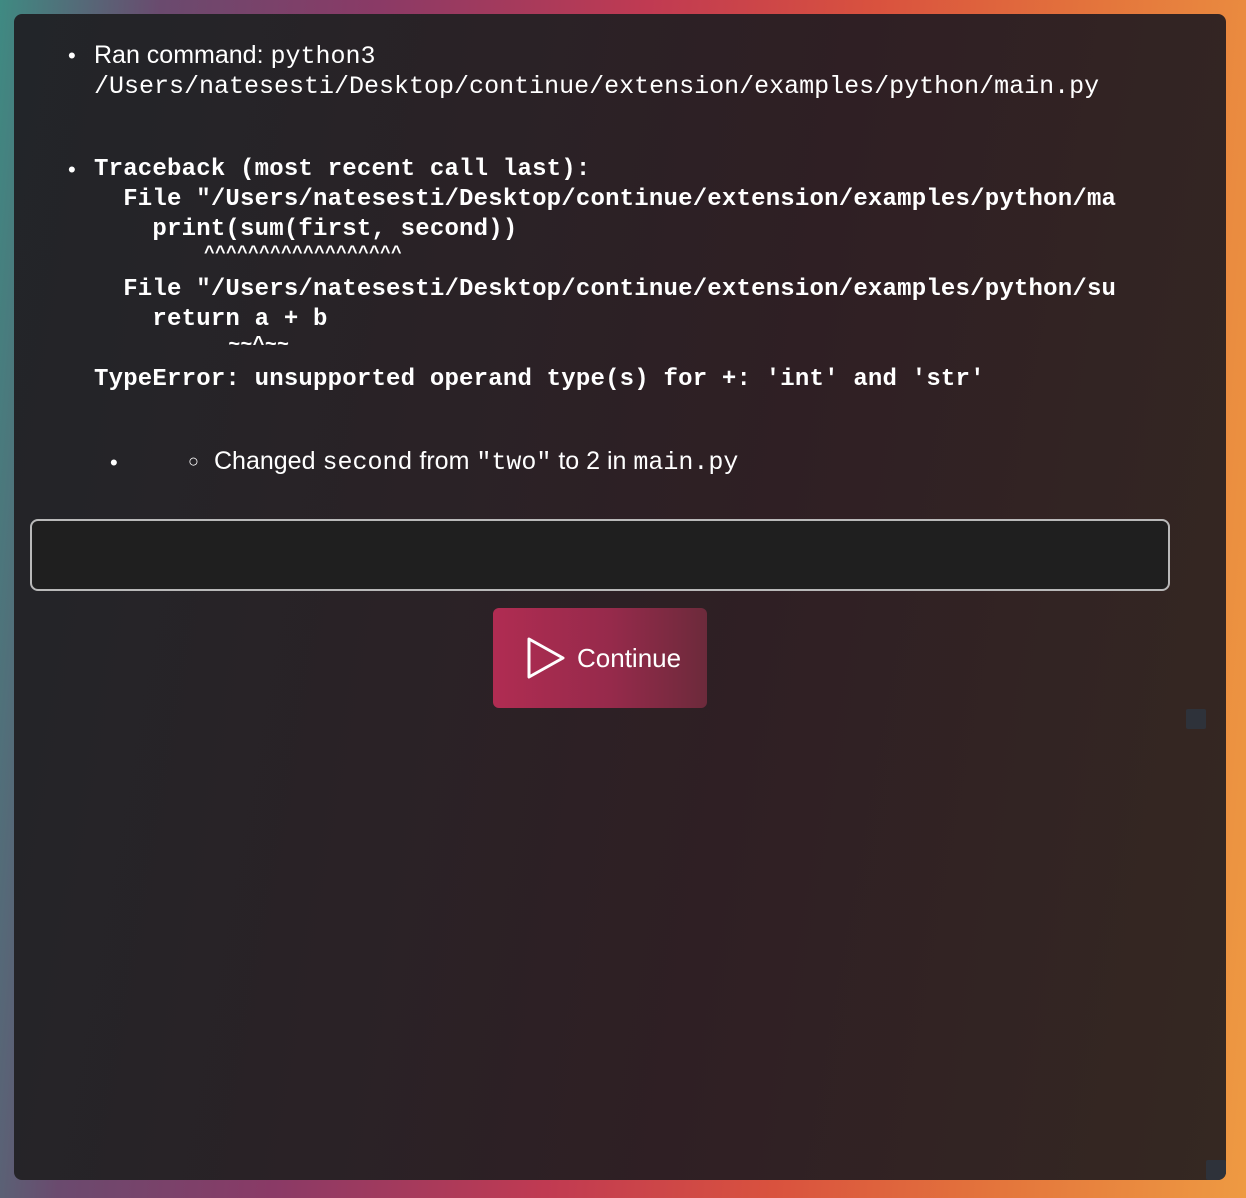 This screenshot has width=1246, height=1198. I want to click on ran-command-label: Ran command:, so click(182, 55).